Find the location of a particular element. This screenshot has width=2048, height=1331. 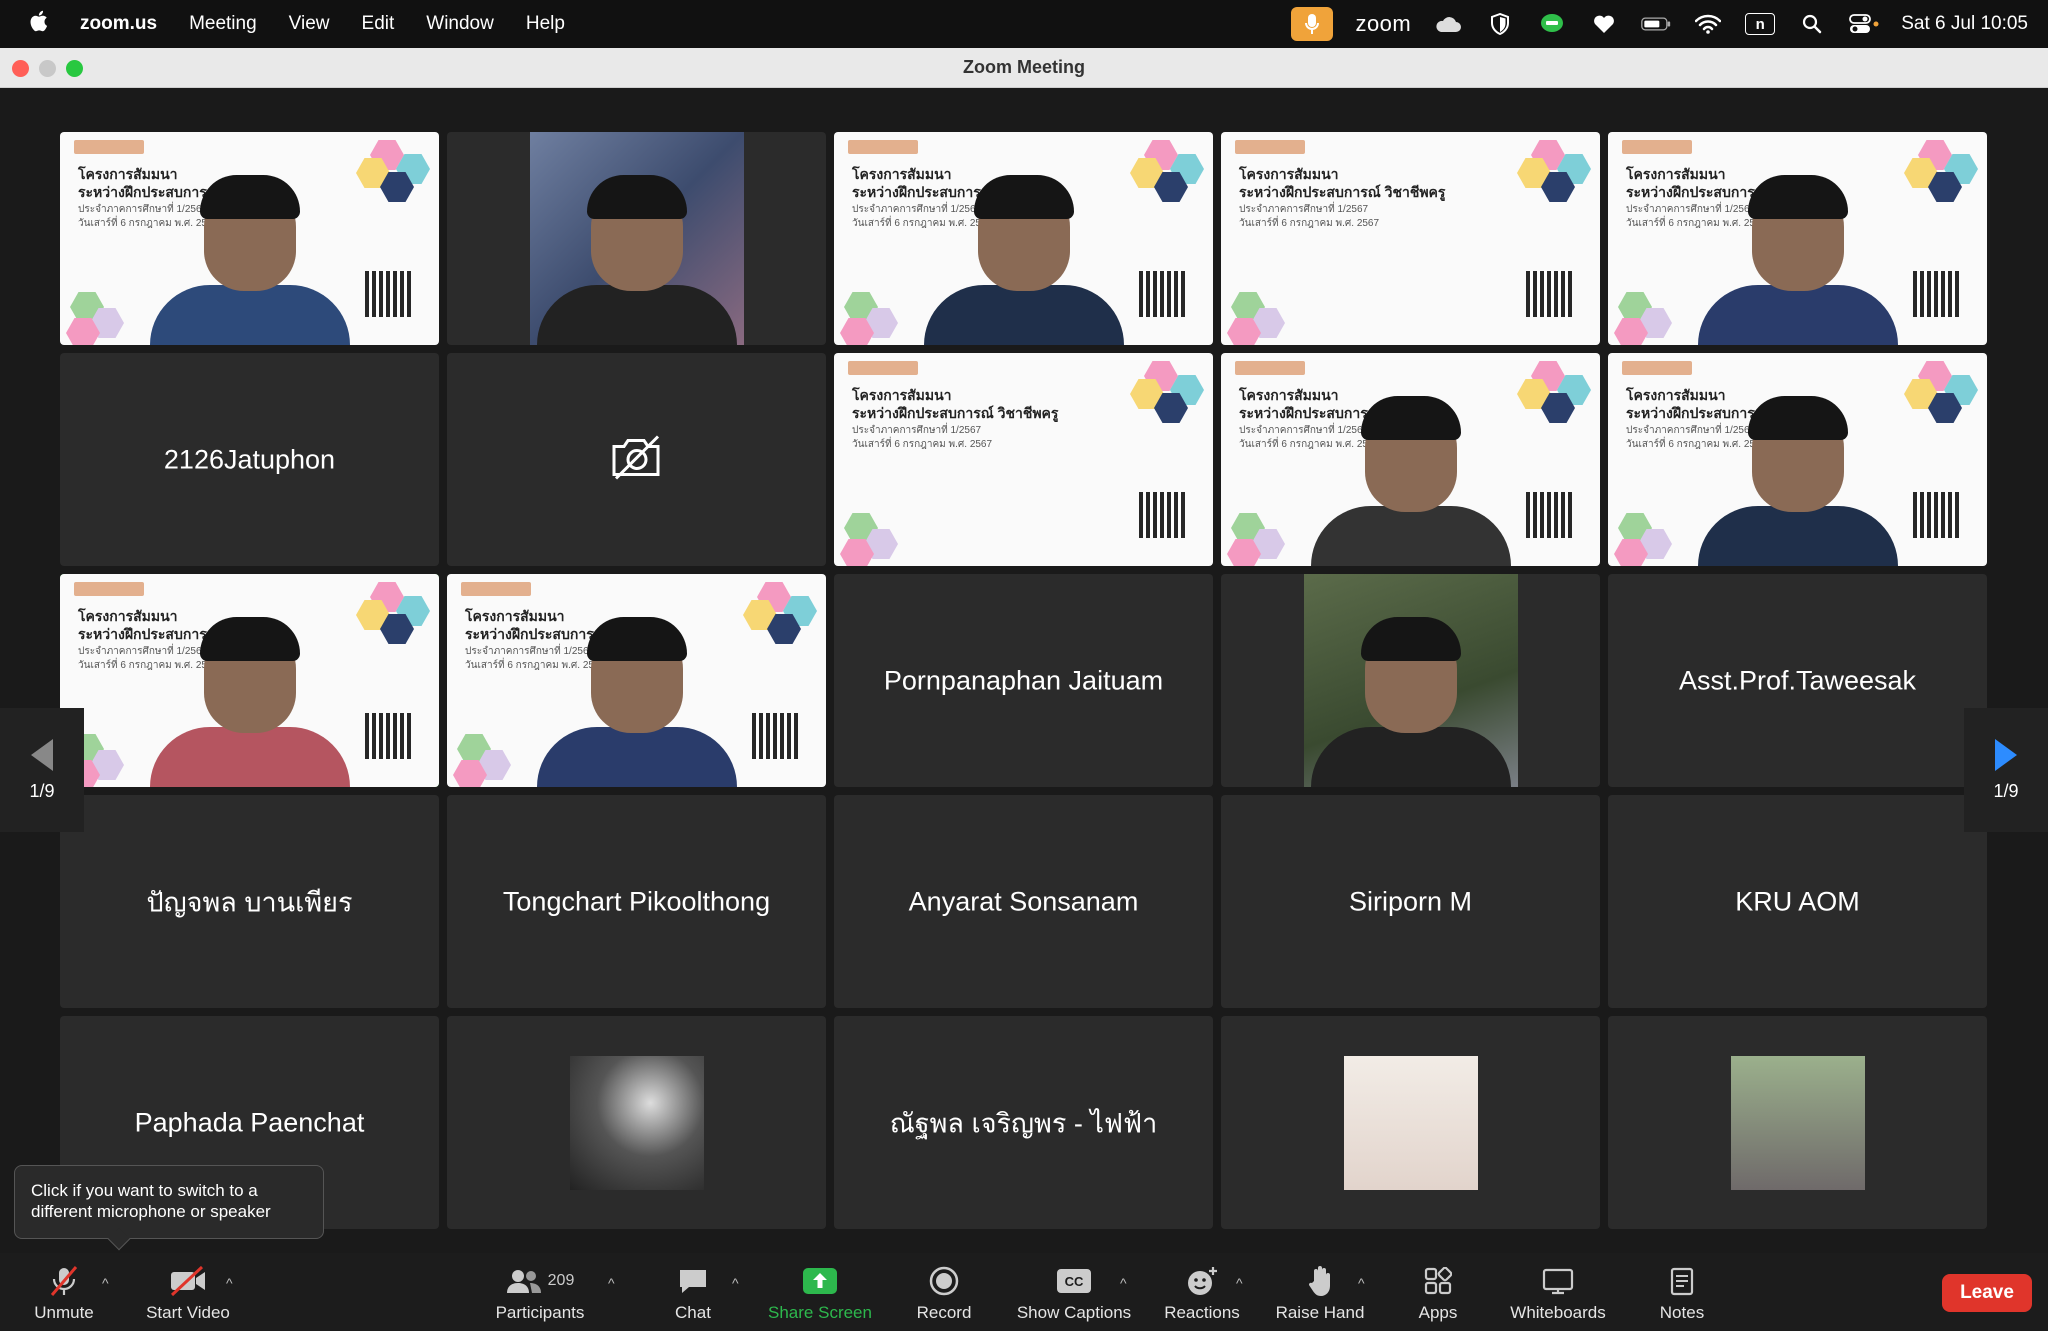

participant-tile: 2126Jatuphon is located at coordinates (249, 459).